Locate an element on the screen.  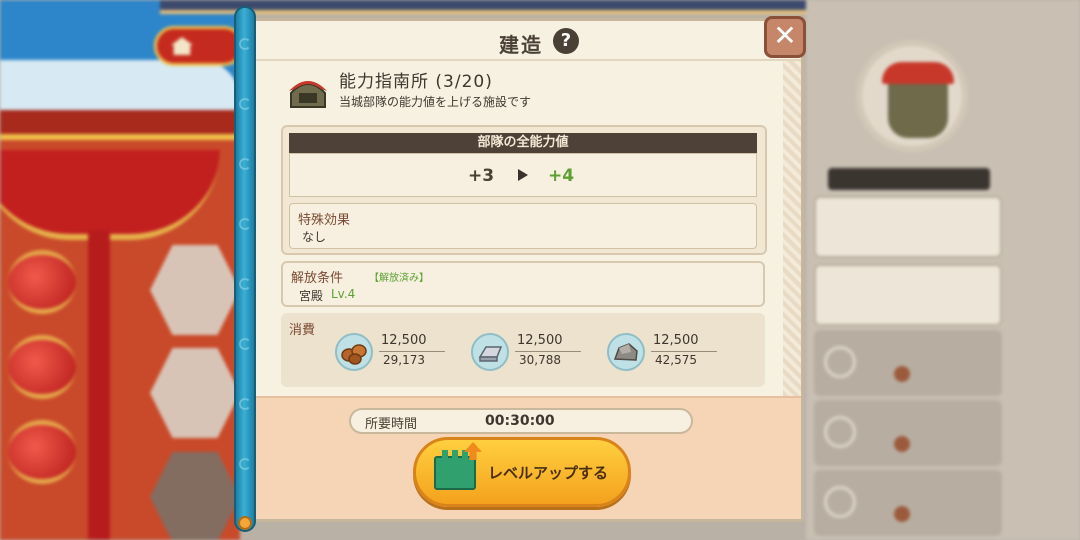
stats-values: +3 +4 is located at coordinates (523, 175).